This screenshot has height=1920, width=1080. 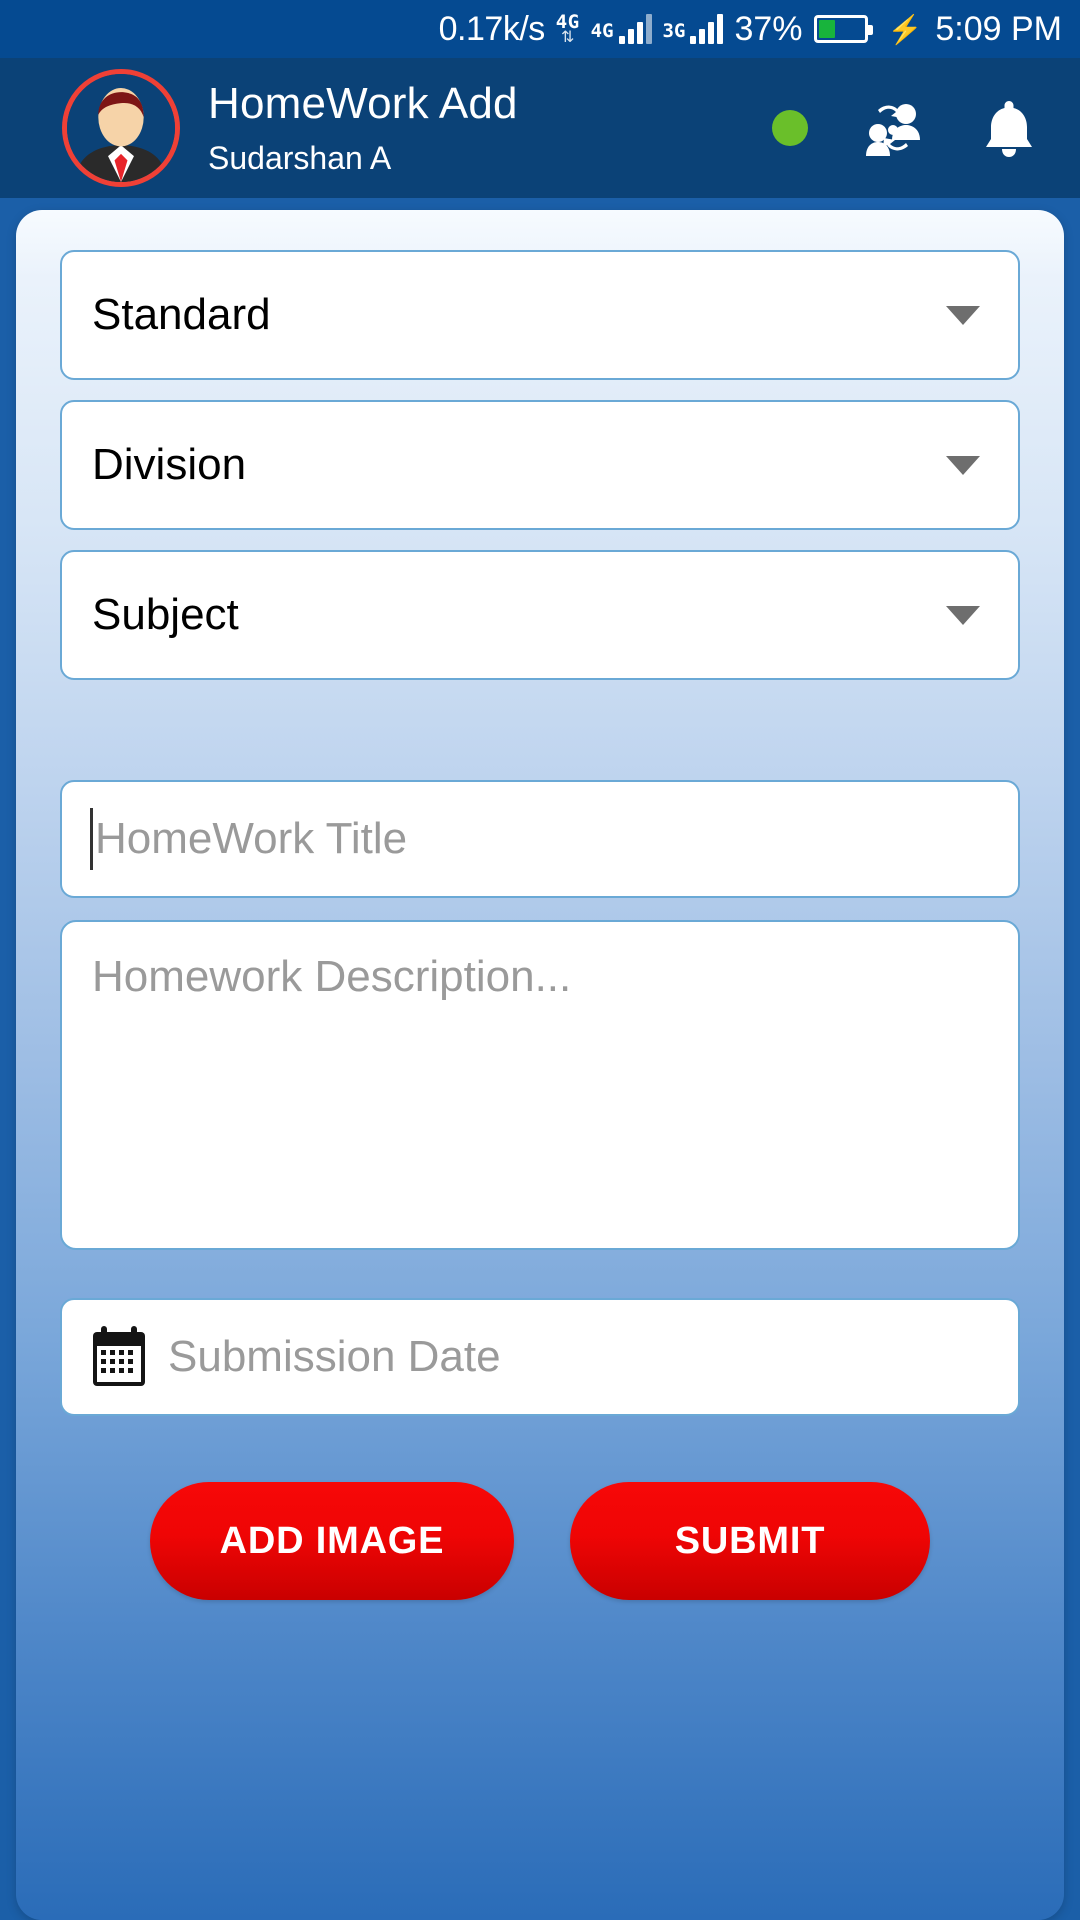 What do you see at coordinates (119, 1357) in the screenshot?
I see `calendar-icon` at bounding box center [119, 1357].